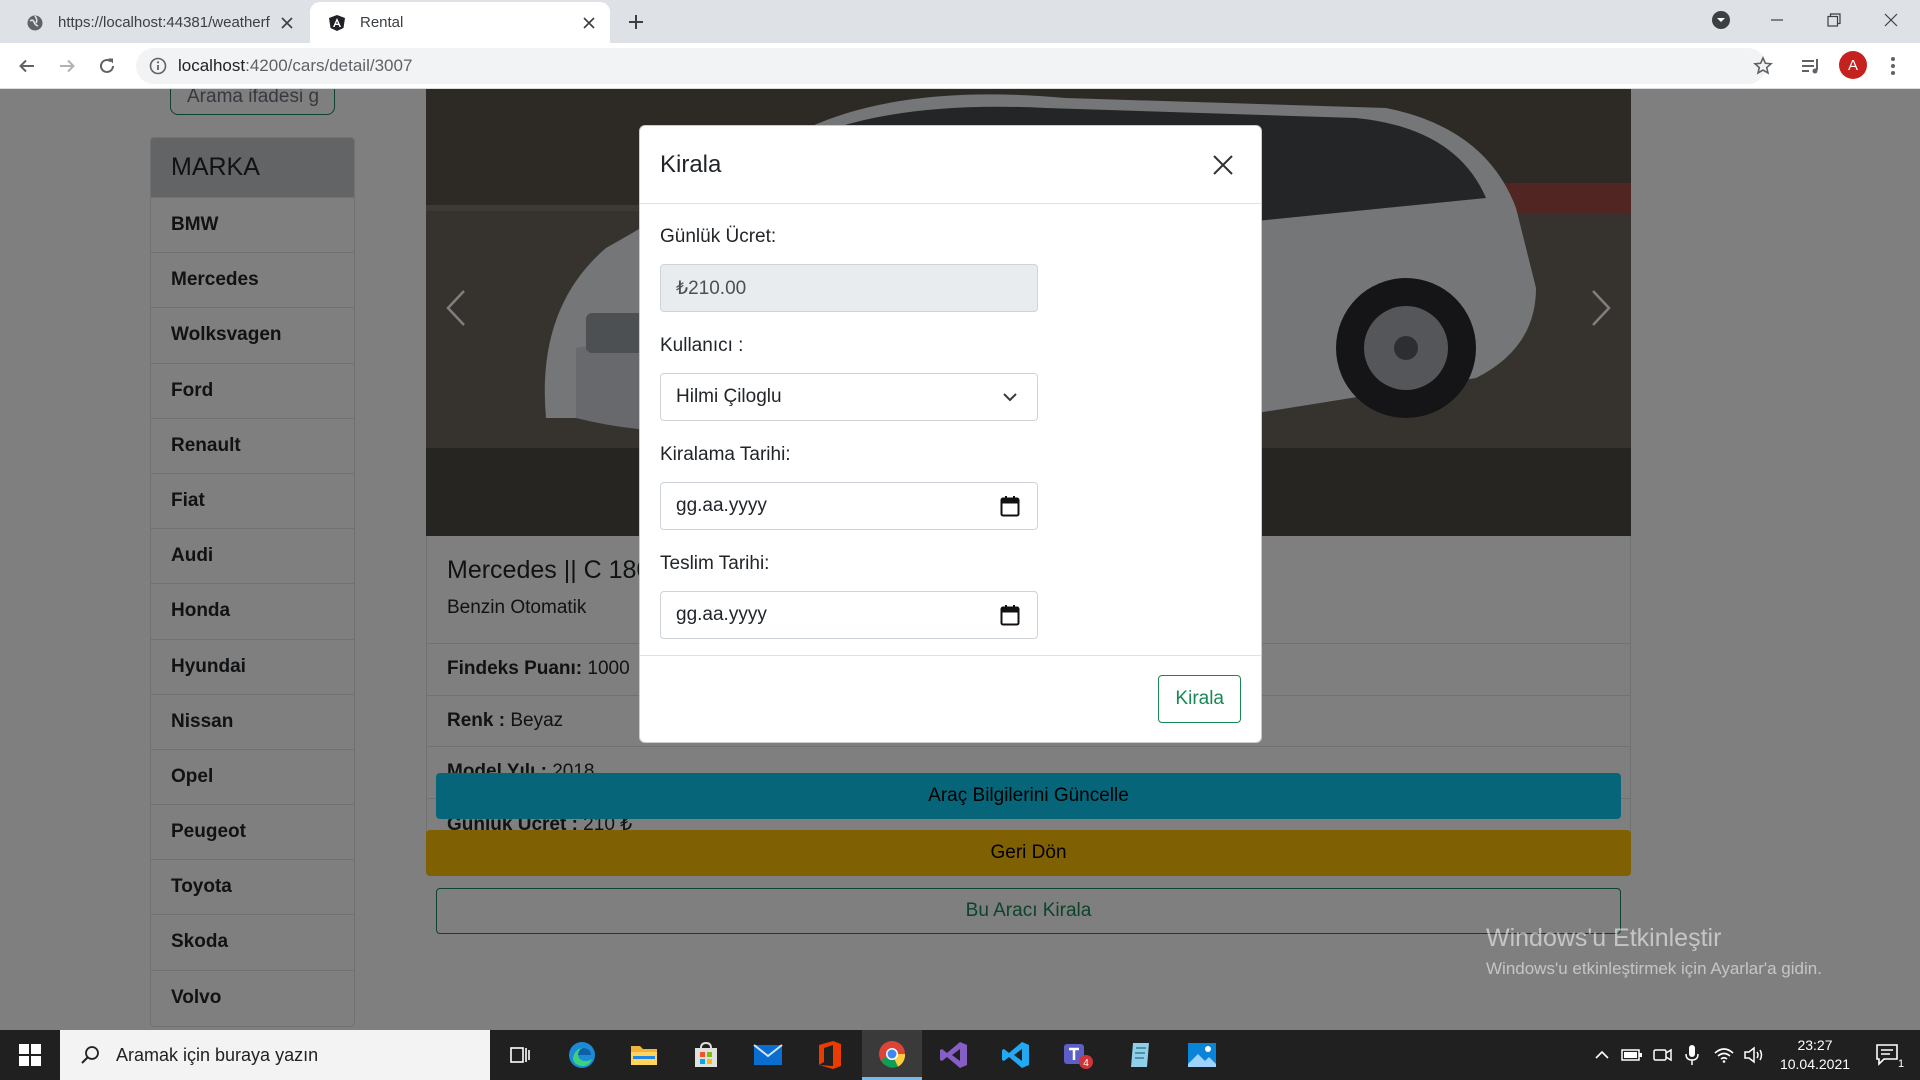 Image resolution: width=1920 pixels, height=1080 pixels. I want to click on taskbar-search: Aramak için buraya yazın, so click(275, 1055).